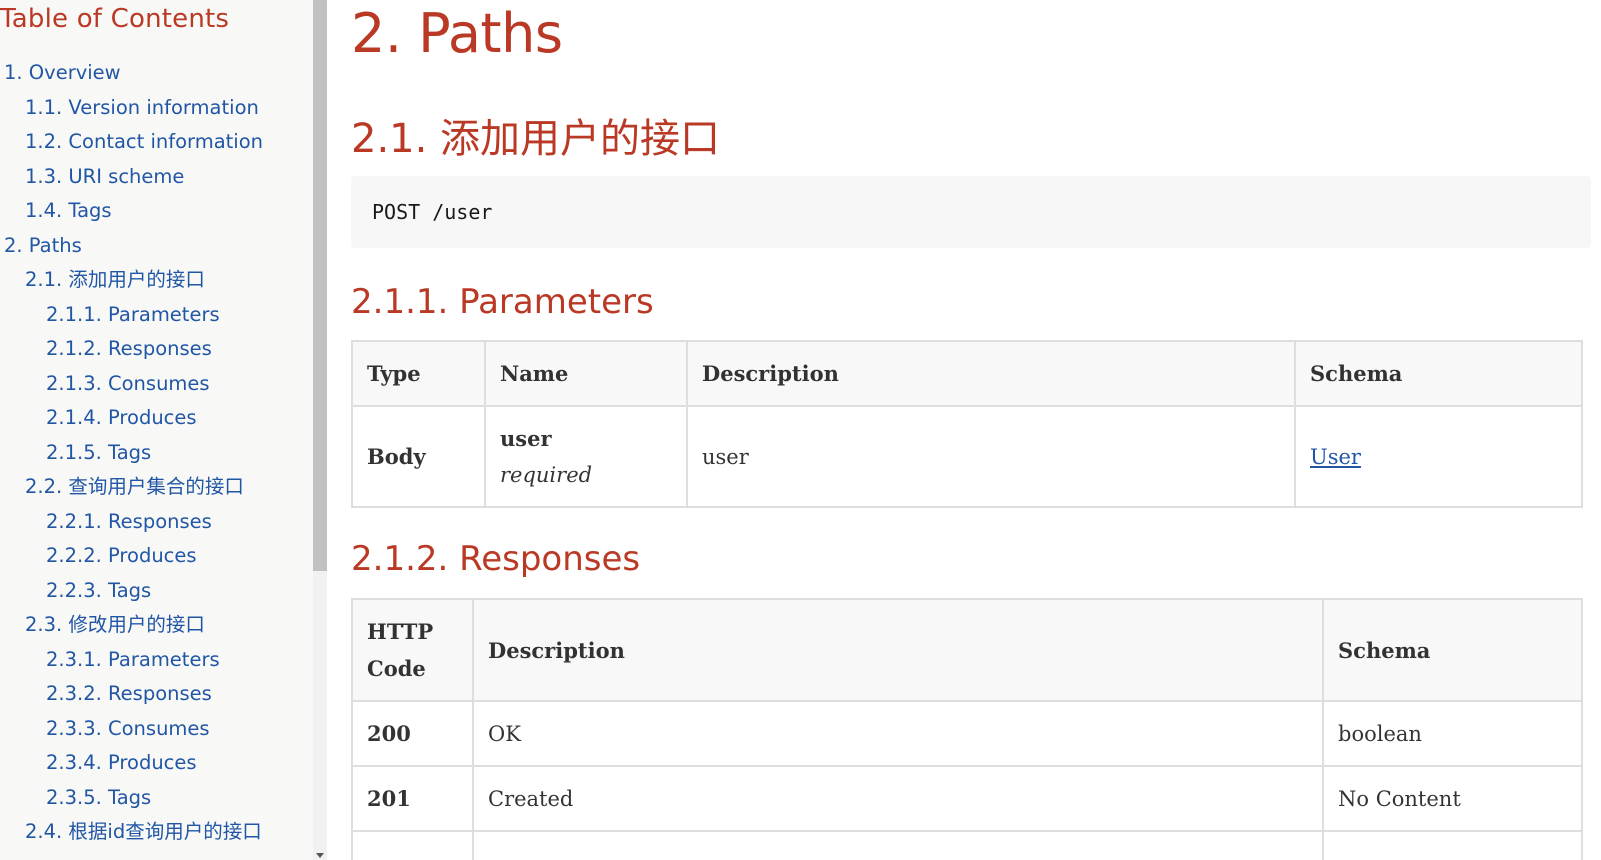  Describe the element at coordinates (526, 438) in the screenshot. I see `param-name: user` at that location.